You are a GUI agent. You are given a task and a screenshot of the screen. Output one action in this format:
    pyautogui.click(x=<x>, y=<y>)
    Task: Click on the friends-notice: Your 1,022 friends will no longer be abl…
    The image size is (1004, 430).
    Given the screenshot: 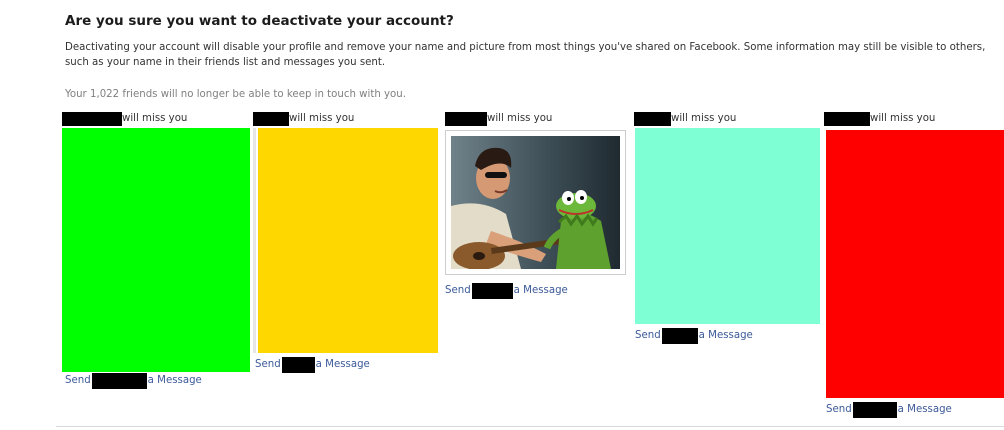 What is the action you would take?
    pyautogui.click(x=235, y=94)
    